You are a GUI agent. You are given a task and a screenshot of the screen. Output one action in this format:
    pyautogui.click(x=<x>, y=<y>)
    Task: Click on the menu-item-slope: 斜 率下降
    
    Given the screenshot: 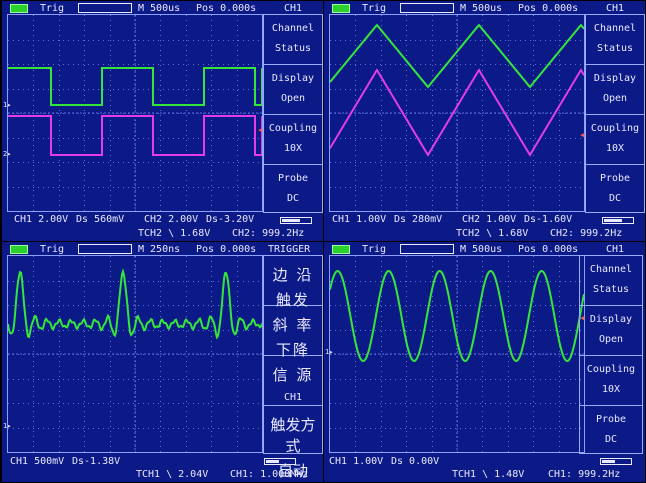 What is the action you would take?
    pyautogui.click(x=293, y=332)
    